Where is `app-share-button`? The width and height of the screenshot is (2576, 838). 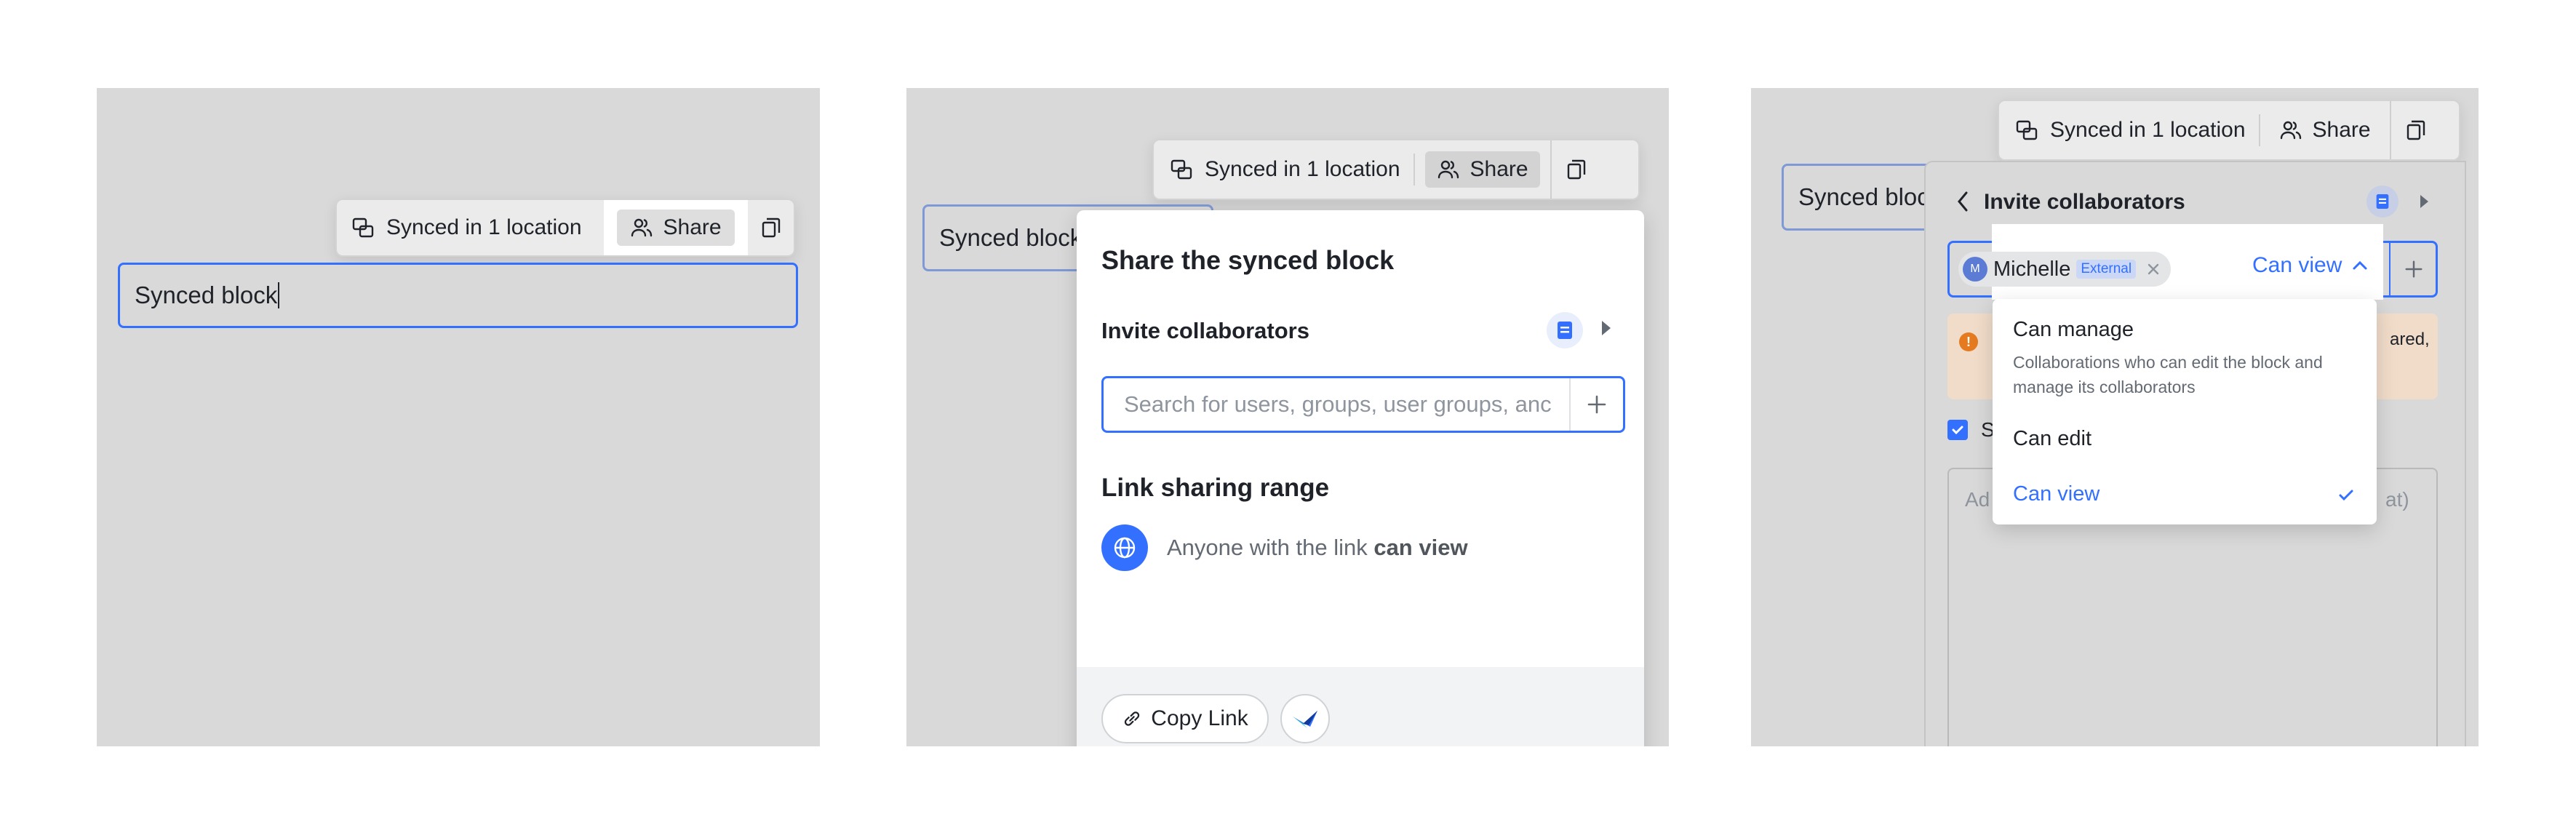 app-share-button is located at coordinates (1305, 718).